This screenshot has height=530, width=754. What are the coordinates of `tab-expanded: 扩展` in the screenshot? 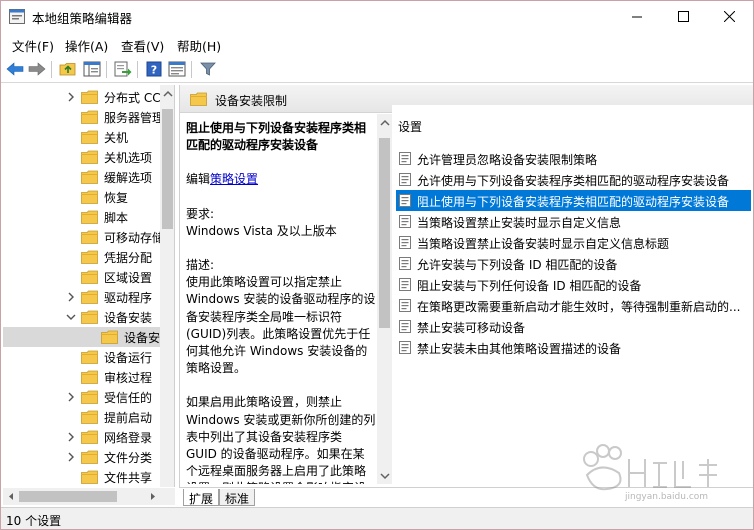 It's located at (201, 497).